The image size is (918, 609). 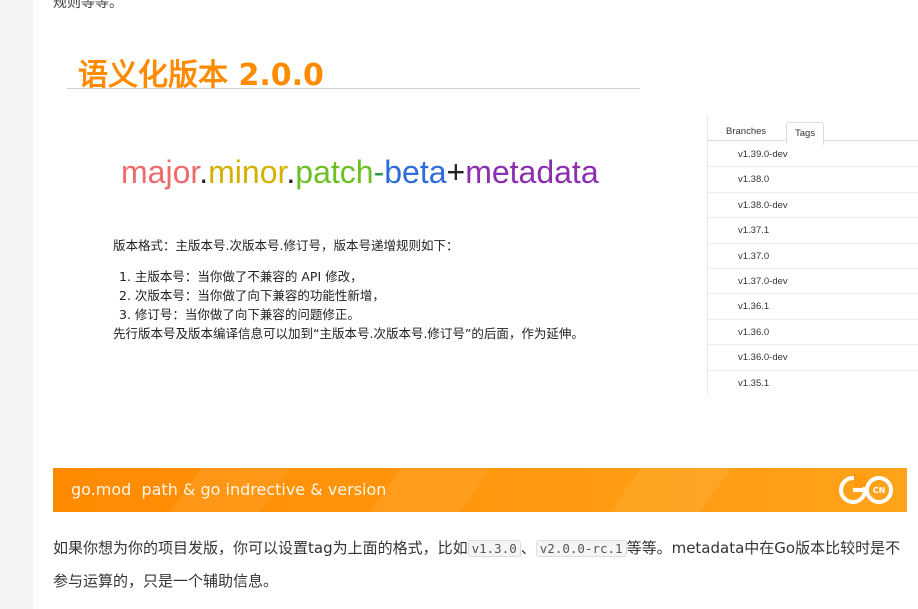 What do you see at coordinates (252, 295) in the screenshot?
I see `rule-item: 2. 次版本号：当你做了向下兼容的功能性新增，` at bounding box center [252, 295].